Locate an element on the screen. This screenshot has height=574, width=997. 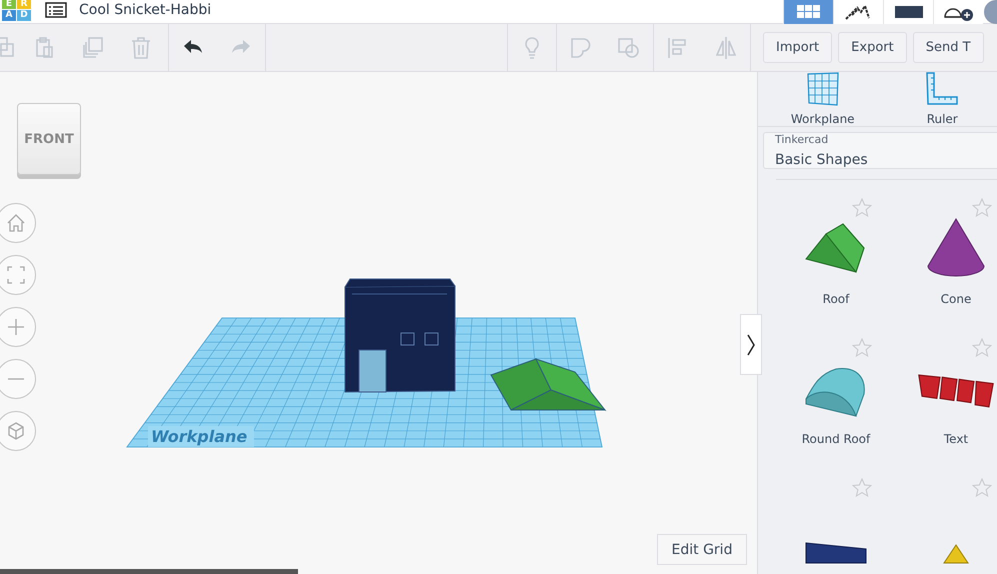
home-button is located at coordinates (18, 223).